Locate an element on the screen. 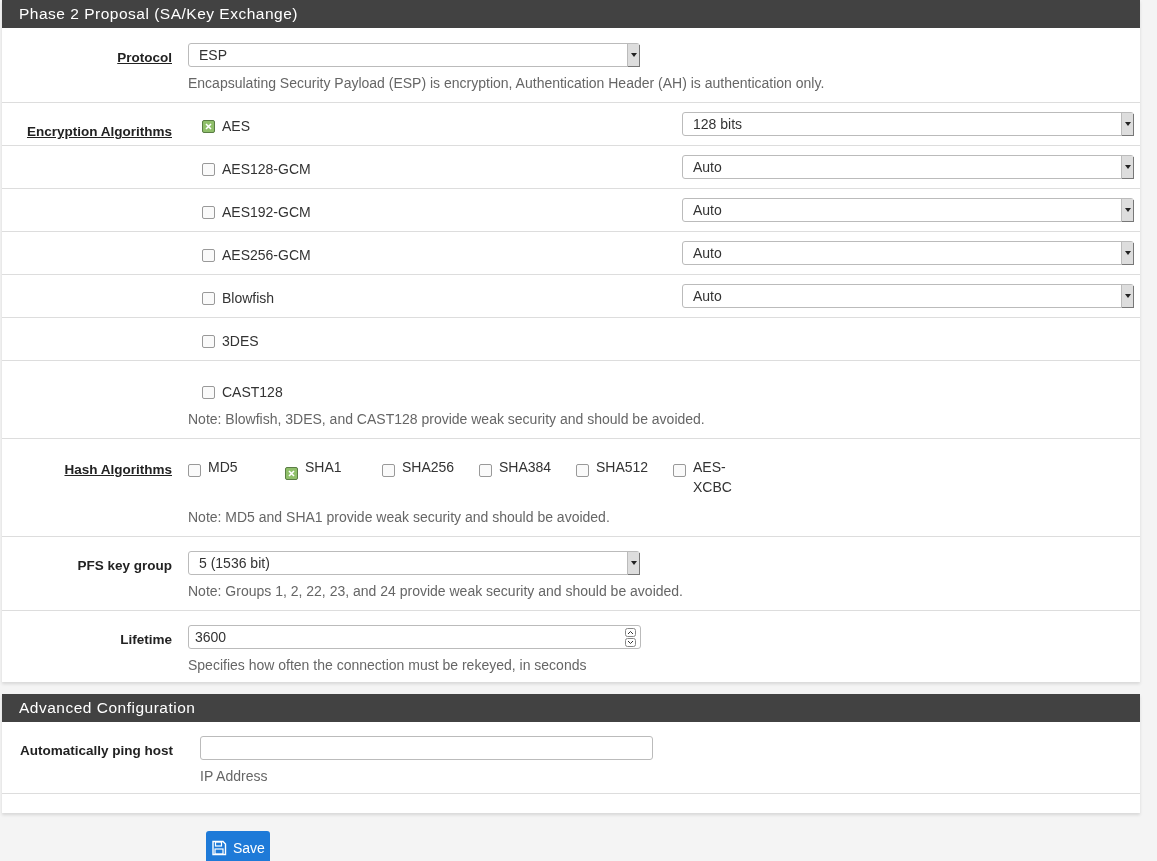 This screenshot has width=1157, height=861. input-field is located at coordinates (426, 748).